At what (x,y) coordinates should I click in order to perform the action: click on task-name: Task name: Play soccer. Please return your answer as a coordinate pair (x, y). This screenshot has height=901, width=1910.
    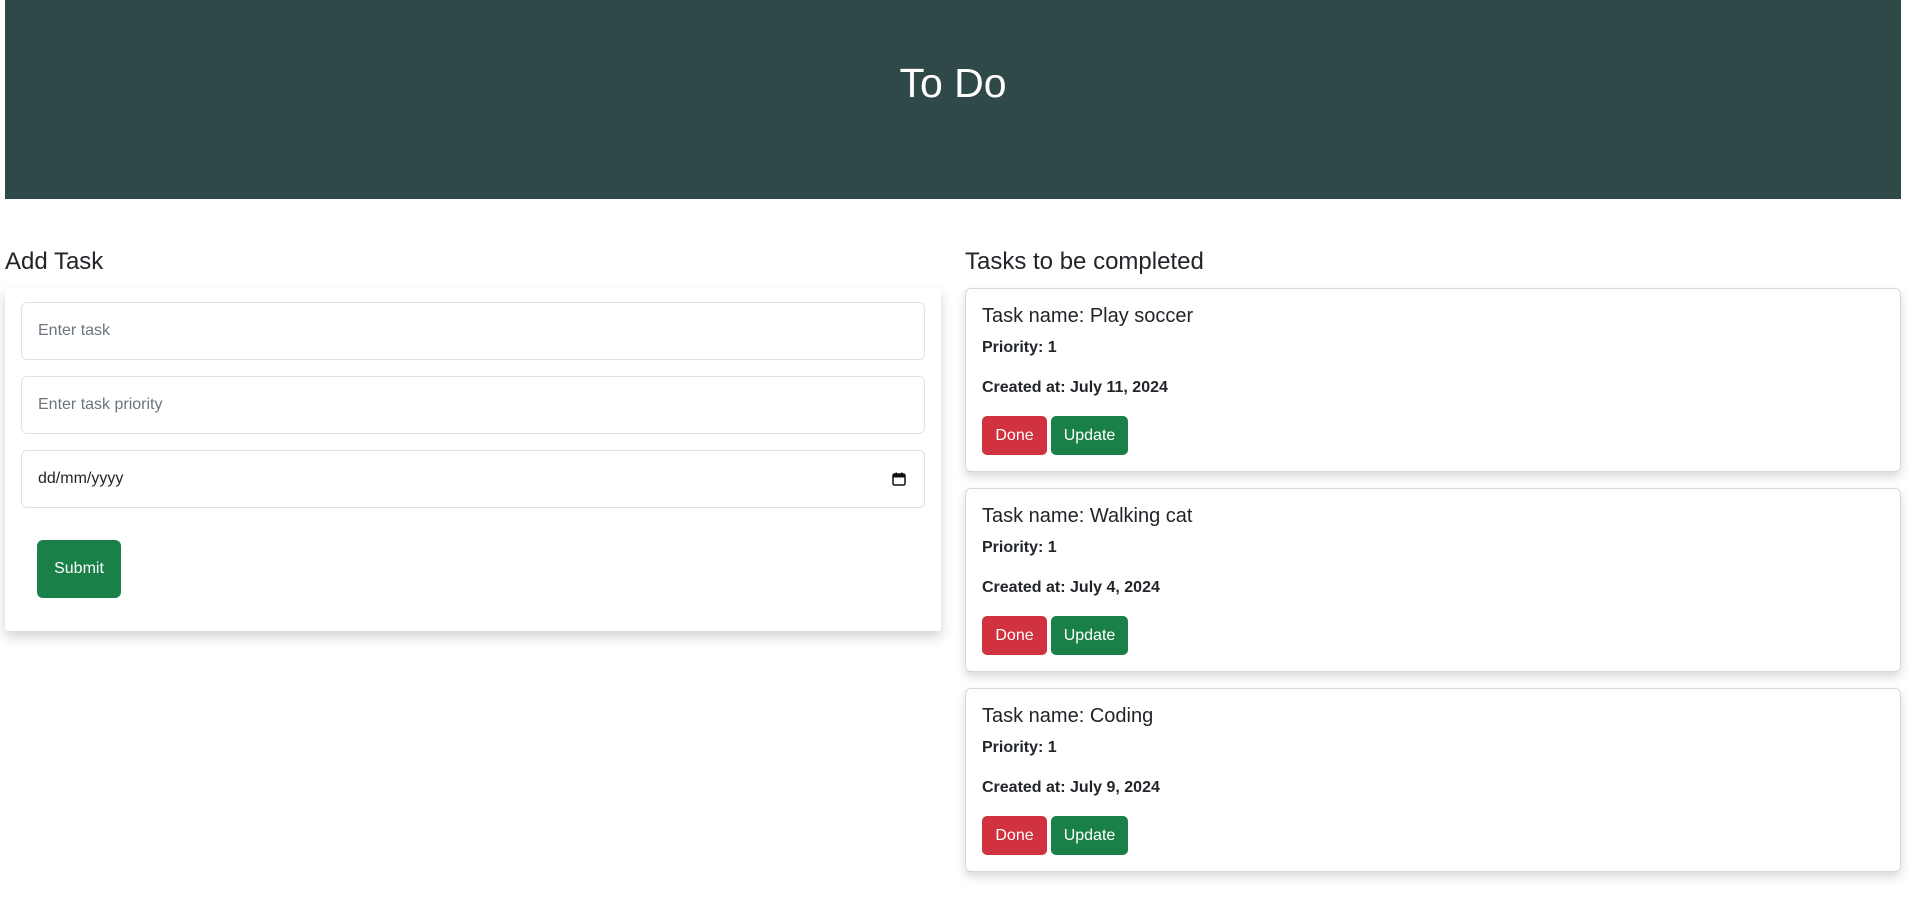
    Looking at the image, I should click on (1088, 316).